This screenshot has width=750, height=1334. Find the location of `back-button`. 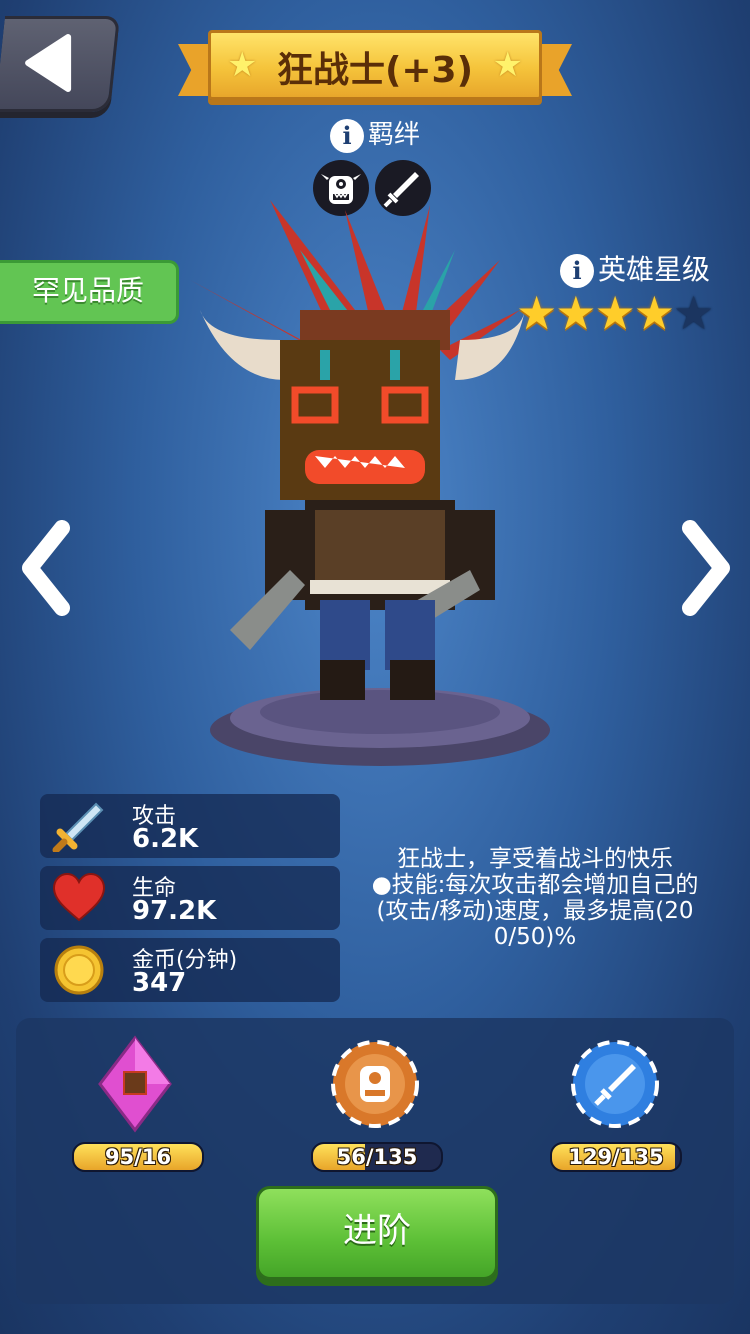

back-button is located at coordinates (60, 64).